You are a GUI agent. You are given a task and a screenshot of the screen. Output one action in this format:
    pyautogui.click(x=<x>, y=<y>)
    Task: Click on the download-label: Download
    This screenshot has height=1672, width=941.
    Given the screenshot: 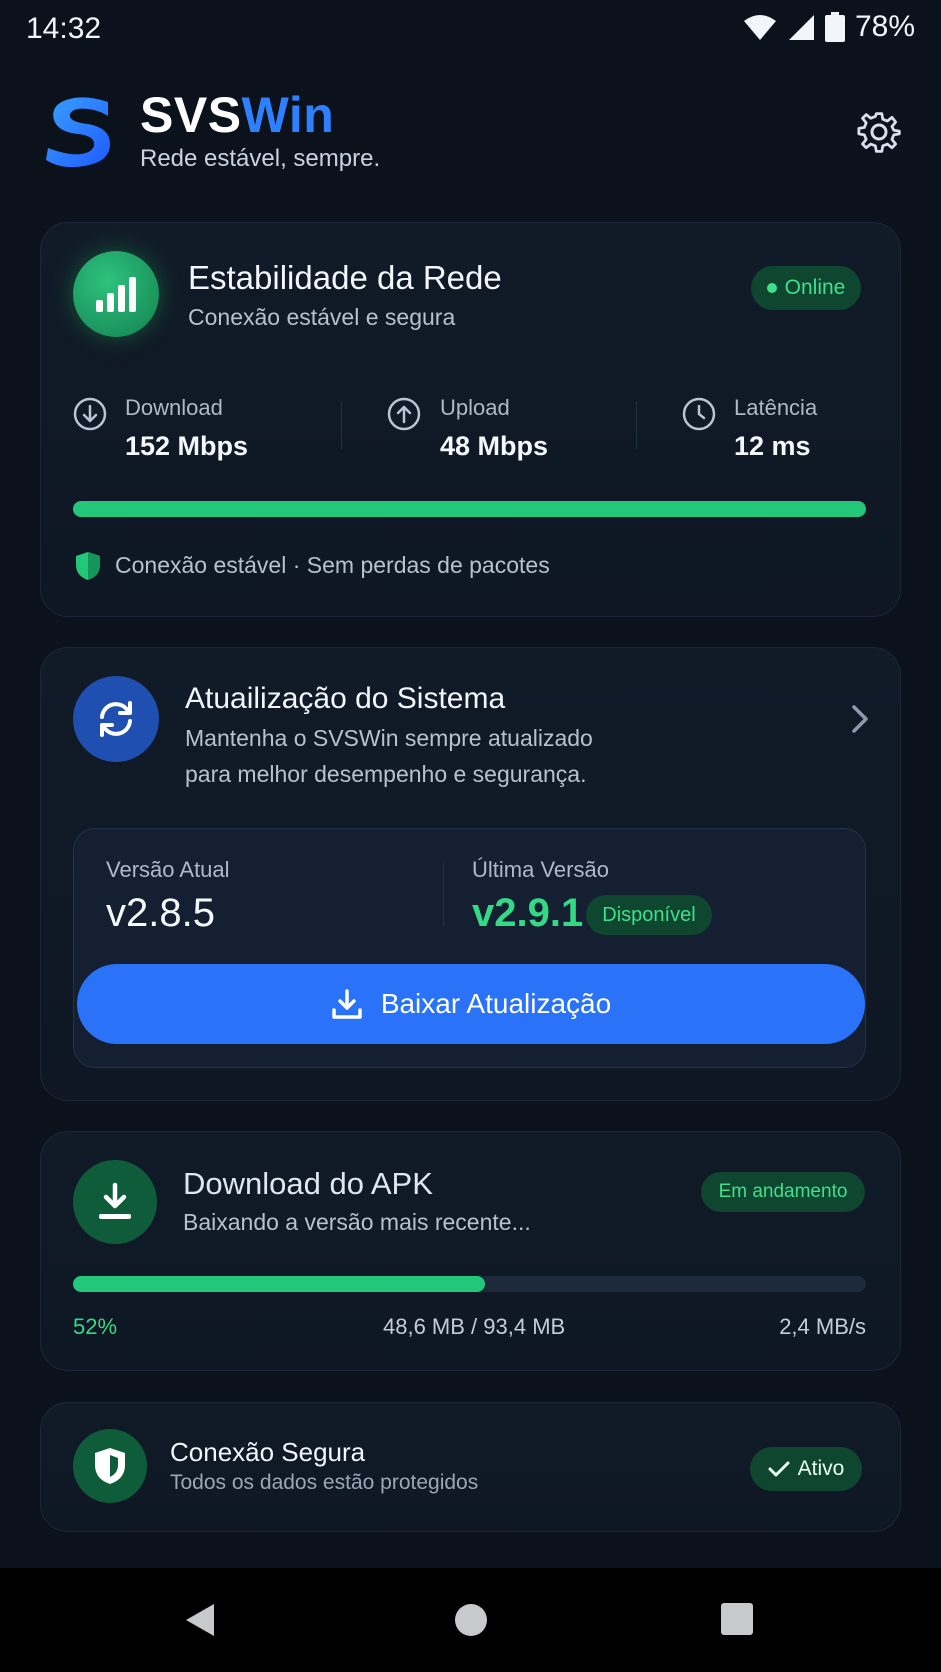 What is the action you would take?
    pyautogui.click(x=174, y=407)
    